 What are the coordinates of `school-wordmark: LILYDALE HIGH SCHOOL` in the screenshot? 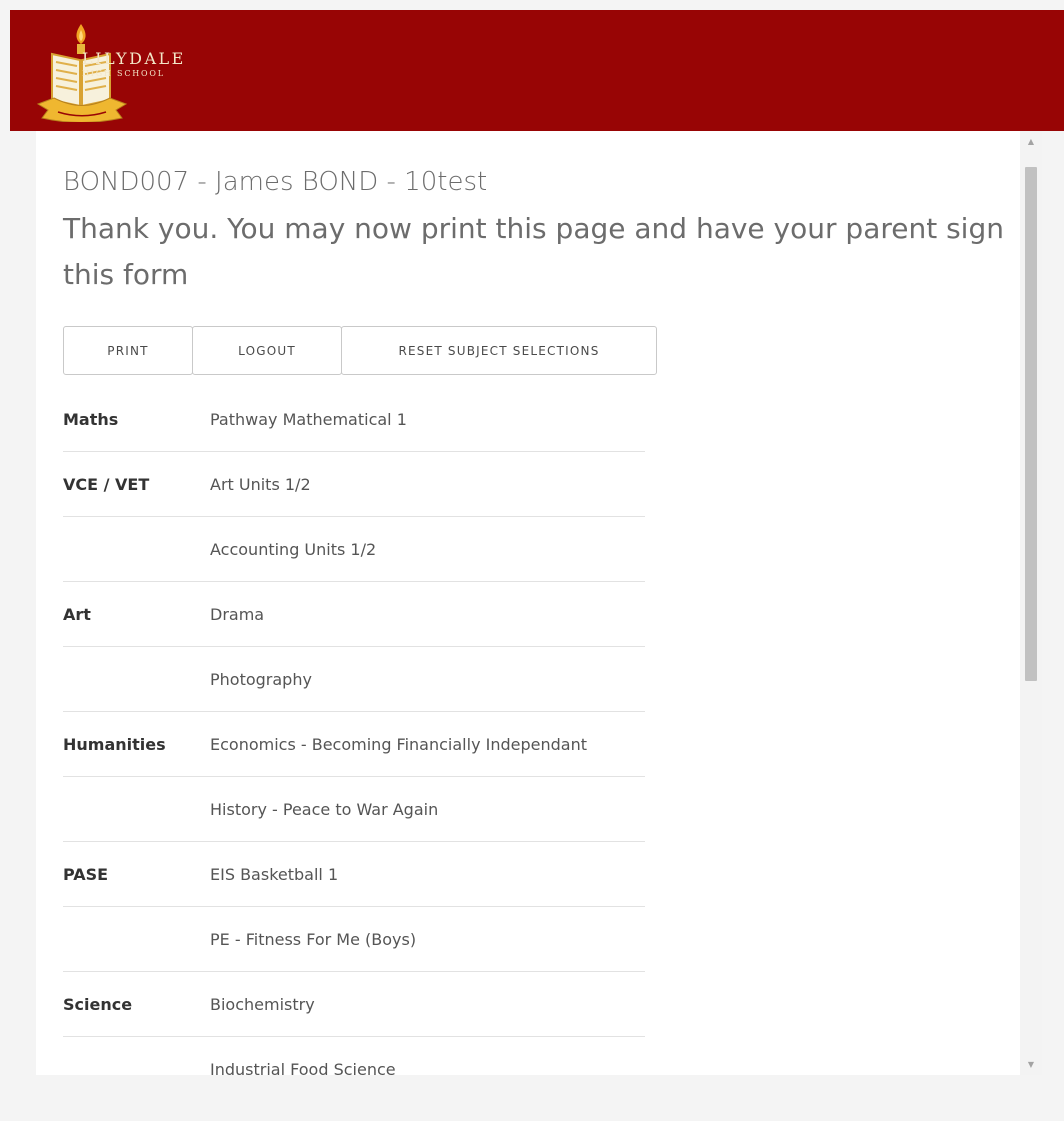 It's located at (134, 65).